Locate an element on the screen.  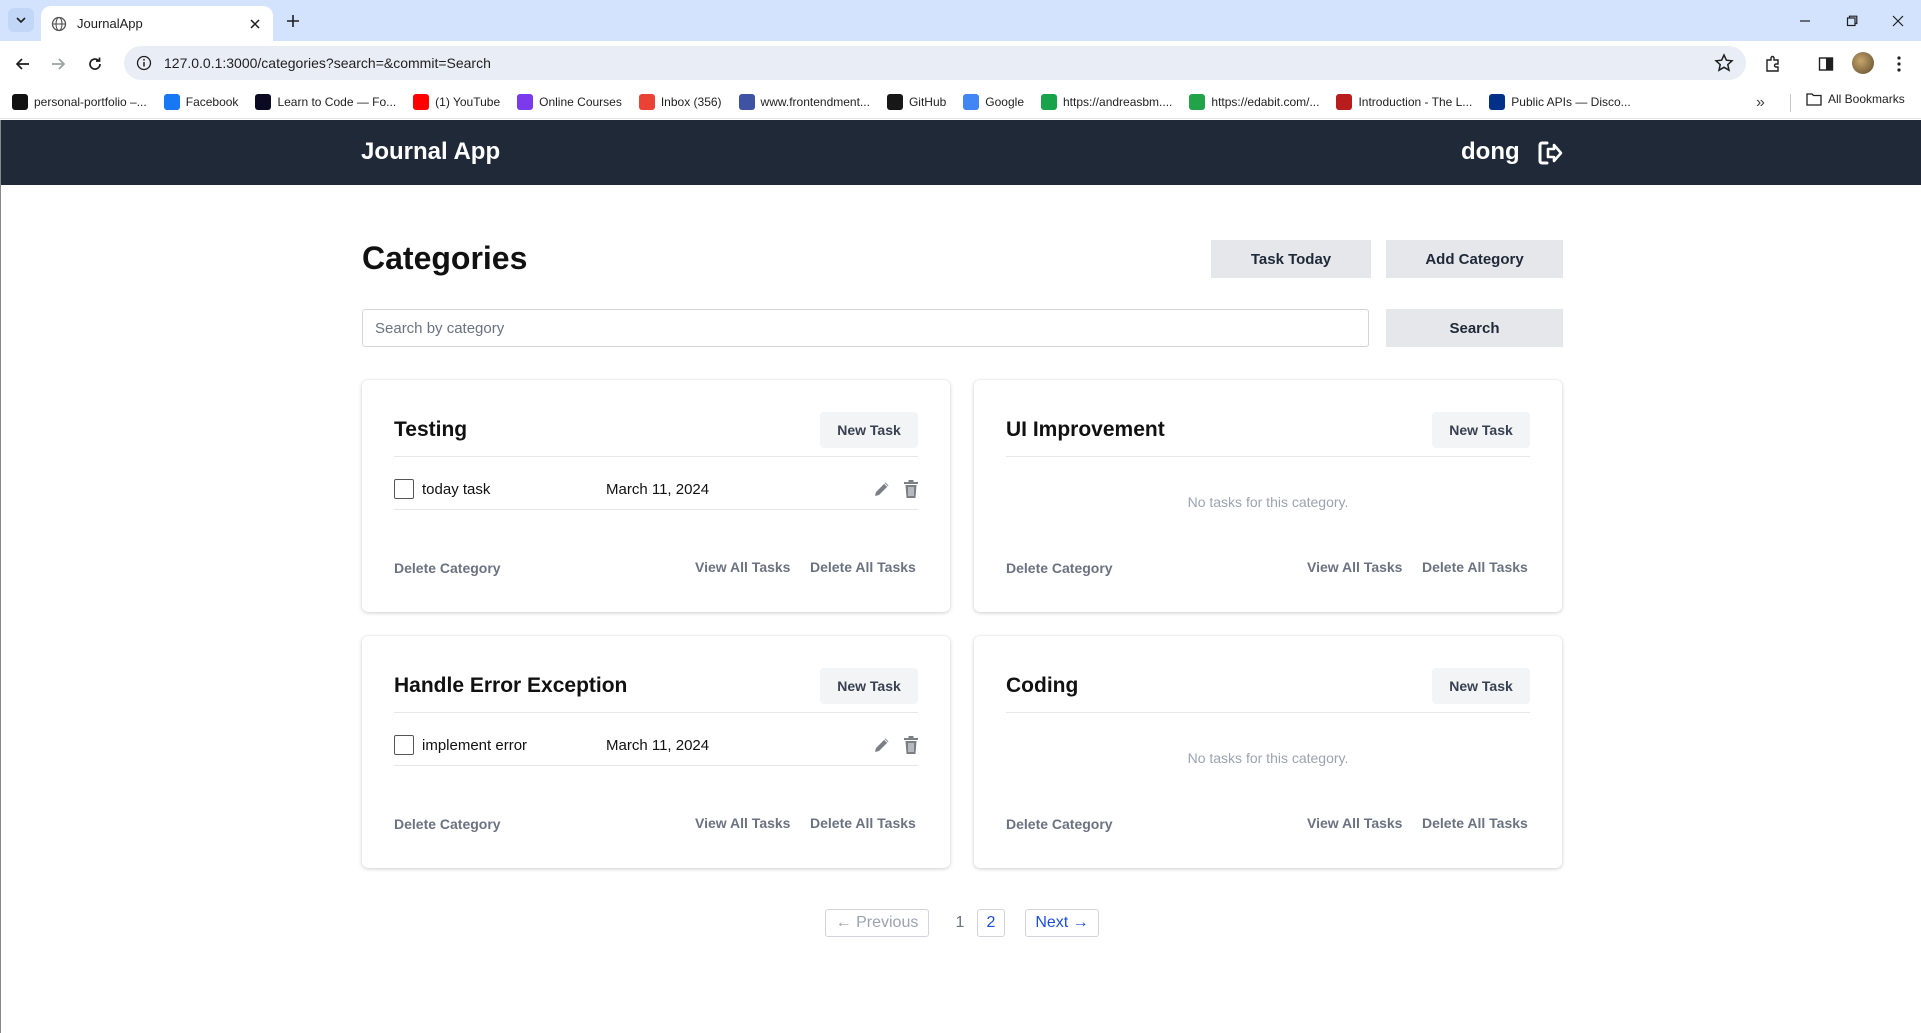
back-button is located at coordinates (23, 64).